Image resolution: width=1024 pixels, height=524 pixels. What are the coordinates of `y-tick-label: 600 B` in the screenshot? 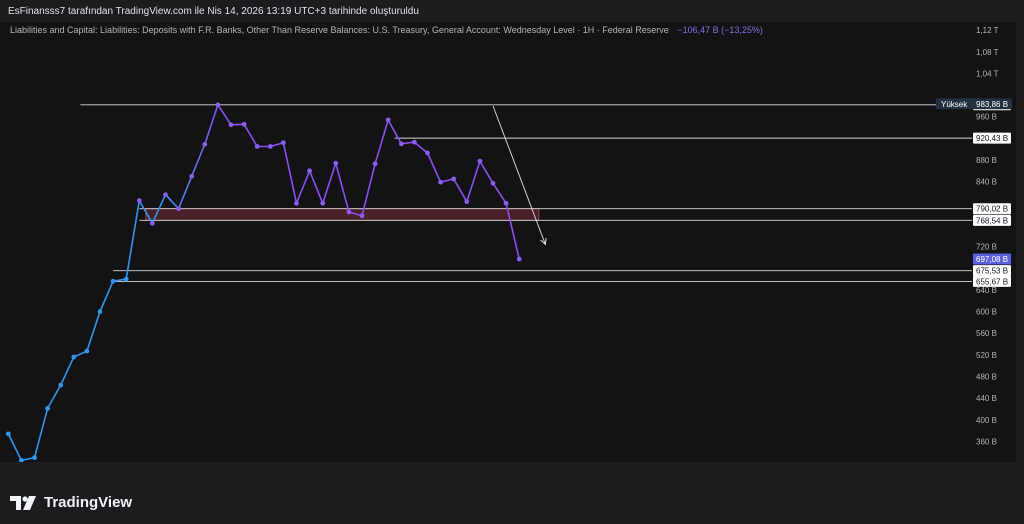 It's located at (986, 312).